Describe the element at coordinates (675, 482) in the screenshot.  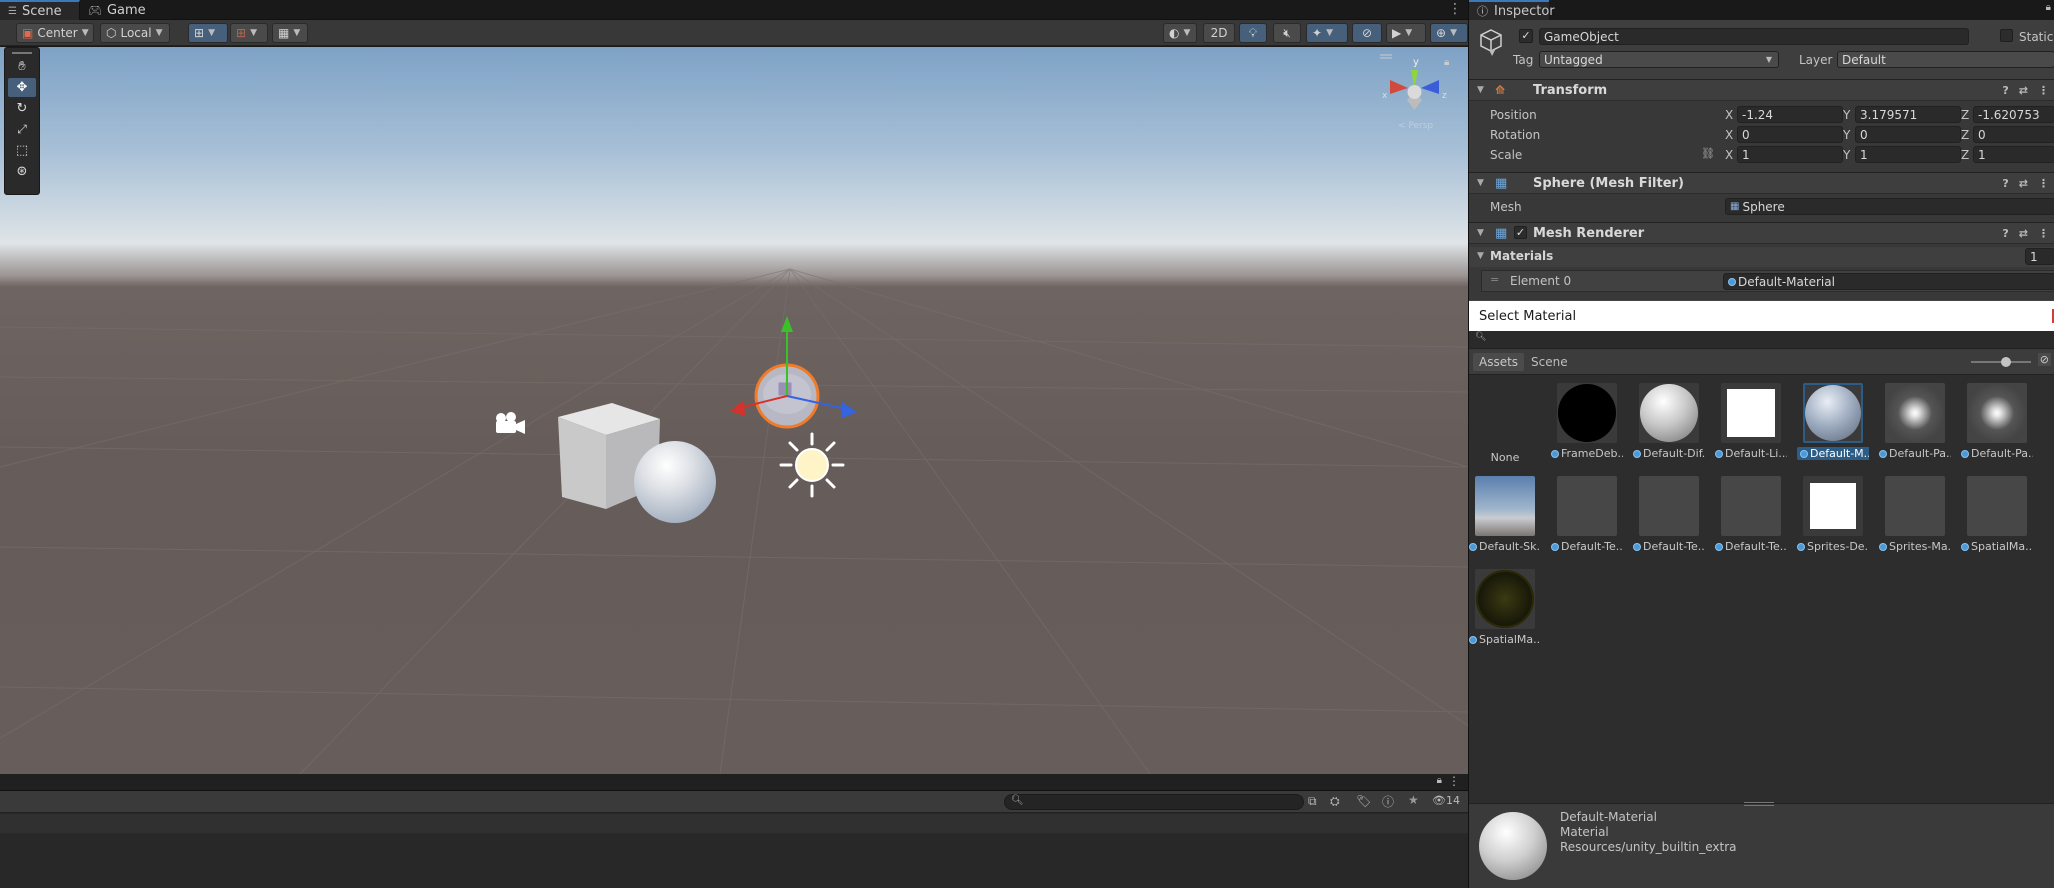
I see `sphere-object` at that location.